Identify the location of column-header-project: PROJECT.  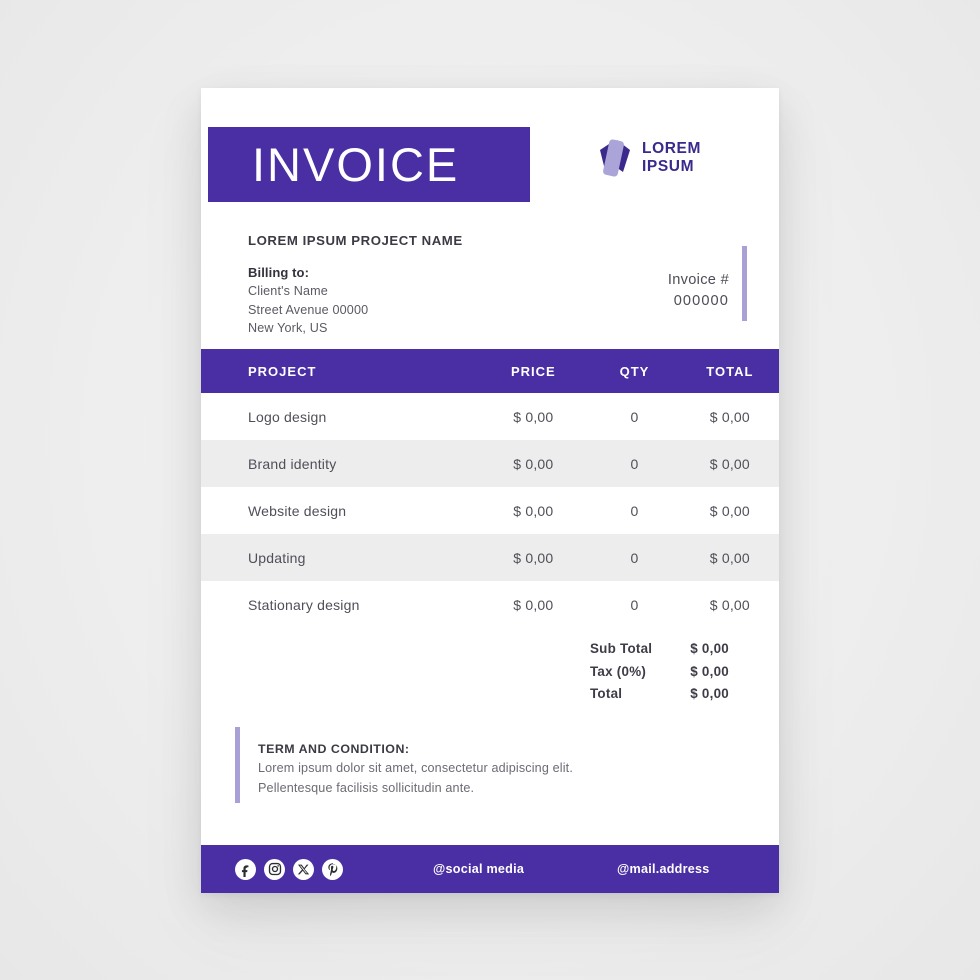
(282, 371).